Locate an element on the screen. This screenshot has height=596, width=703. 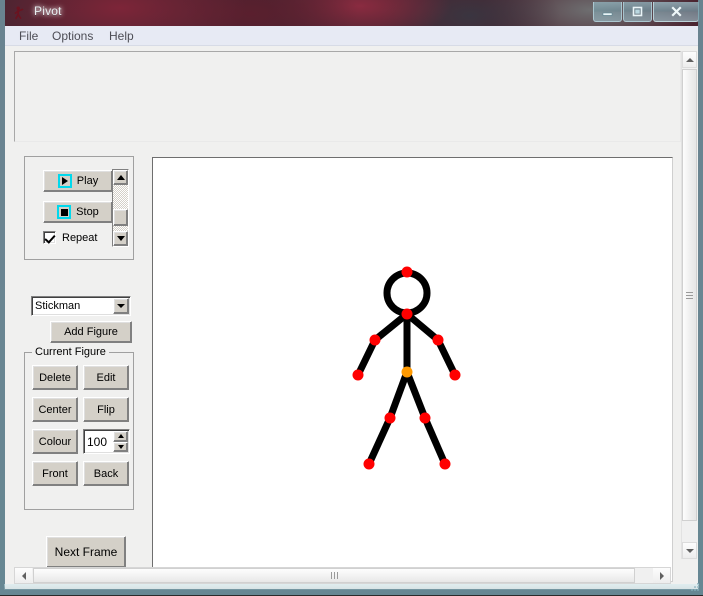
current-figure-title: Current Figure is located at coordinates (70, 352).